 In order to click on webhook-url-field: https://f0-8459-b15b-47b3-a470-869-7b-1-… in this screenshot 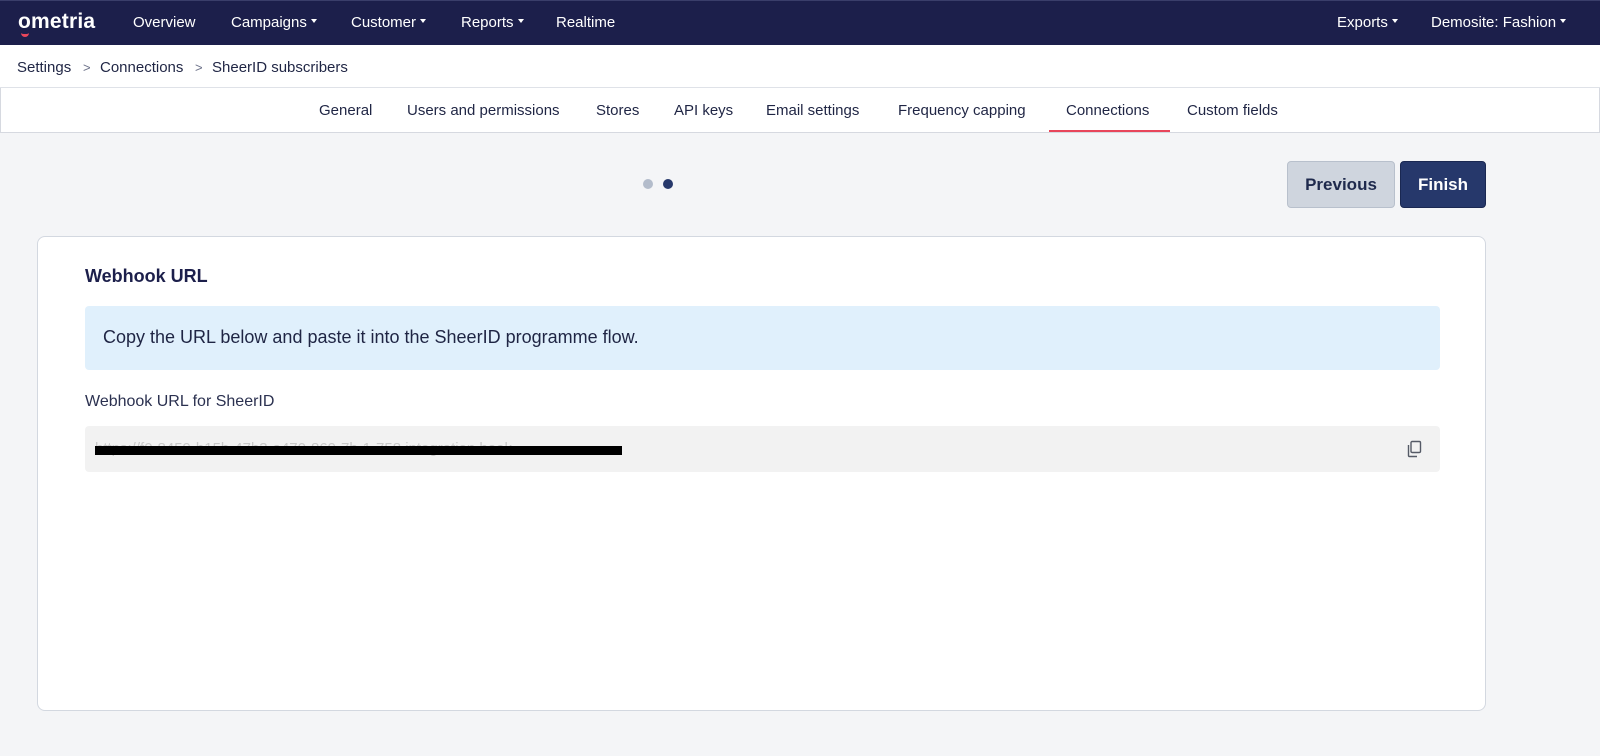, I will do `click(762, 449)`.